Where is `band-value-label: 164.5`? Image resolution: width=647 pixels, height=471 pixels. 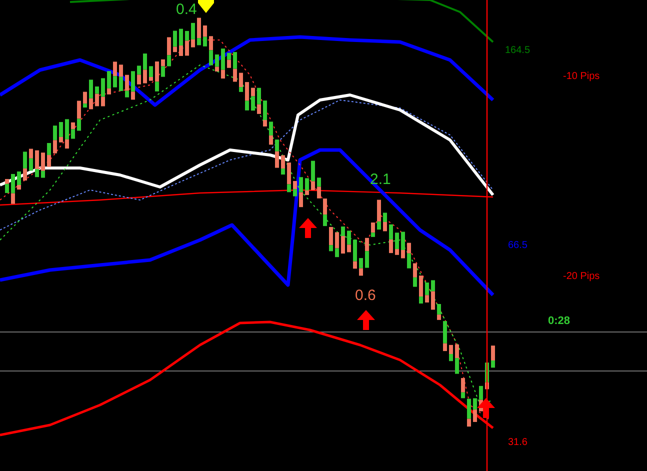
band-value-label: 164.5 is located at coordinates (517, 50).